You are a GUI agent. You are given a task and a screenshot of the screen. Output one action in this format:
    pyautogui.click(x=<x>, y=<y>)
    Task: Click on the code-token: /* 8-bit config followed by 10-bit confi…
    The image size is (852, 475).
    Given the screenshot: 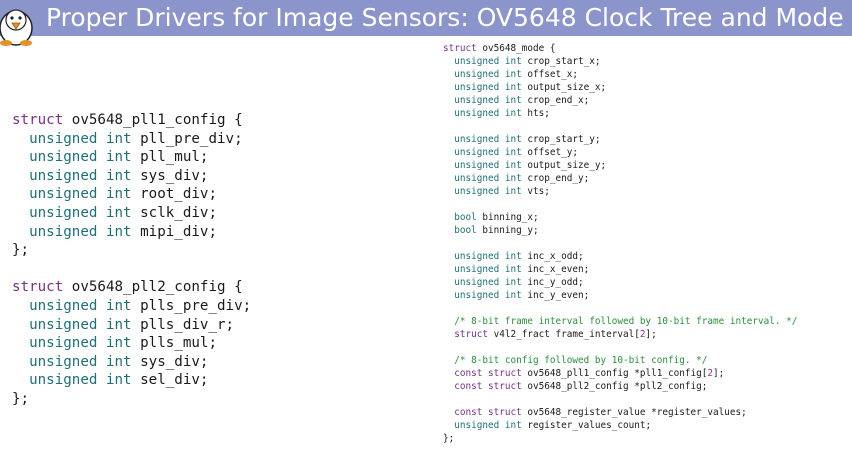 What is the action you would take?
    pyautogui.click(x=575, y=360)
    